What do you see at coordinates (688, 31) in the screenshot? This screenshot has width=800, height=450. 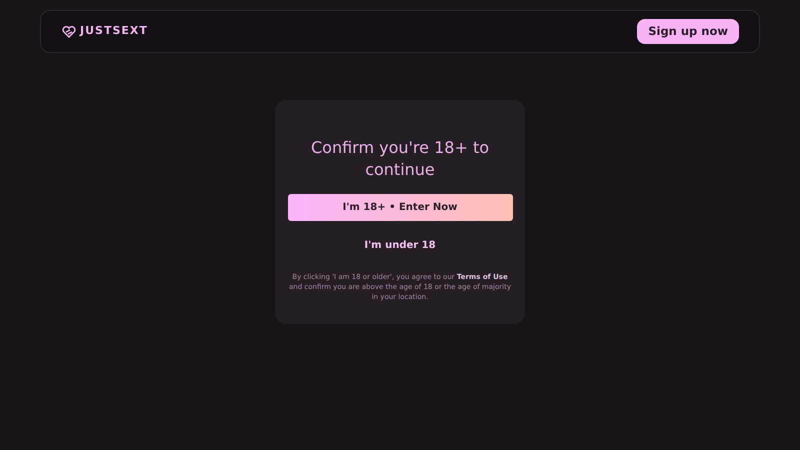 I see `sign-up-button: Sign up now` at bounding box center [688, 31].